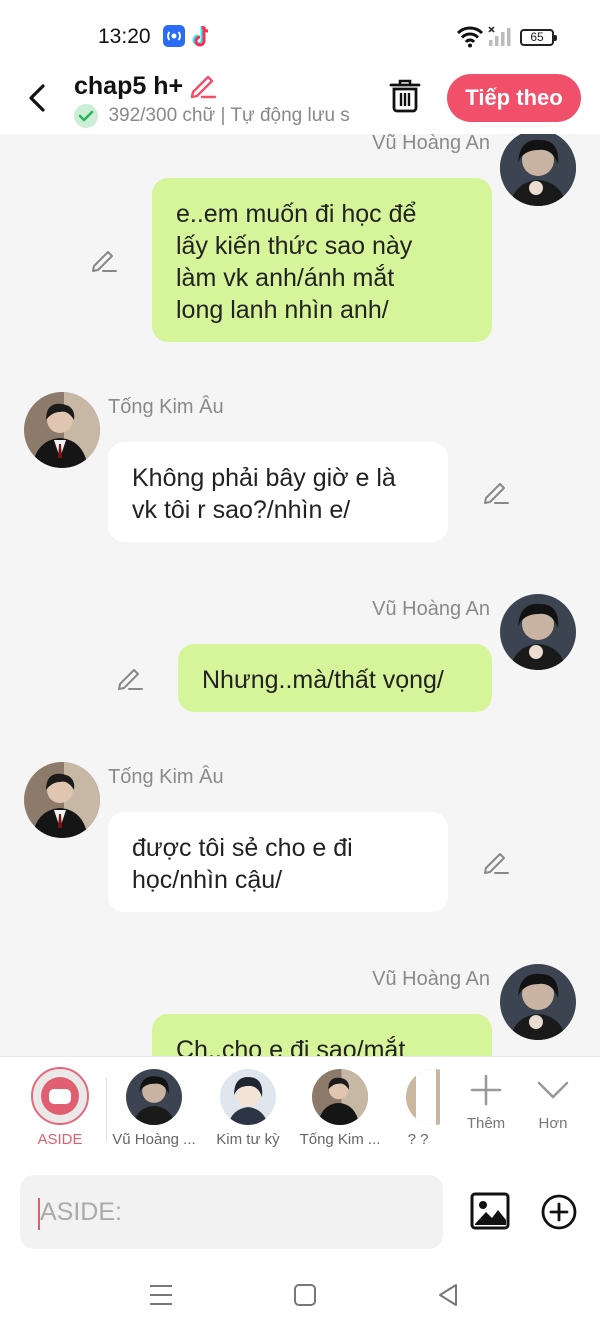  What do you see at coordinates (207, 880) in the screenshot?
I see `message-line: học/nhìn cậu/` at bounding box center [207, 880].